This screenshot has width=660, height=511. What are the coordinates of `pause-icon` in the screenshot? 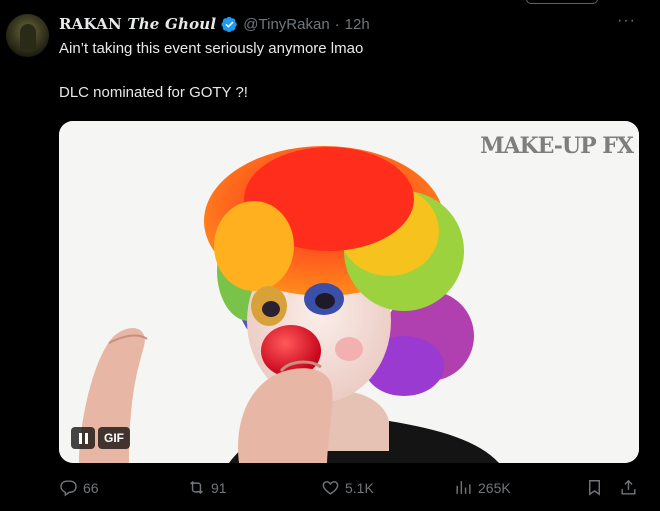 It's located at (83, 438).